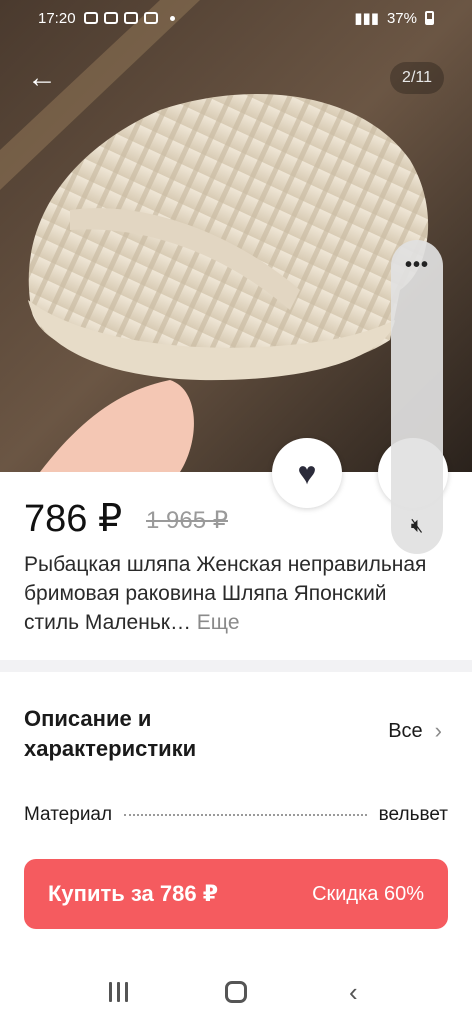 Image resolution: width=472 pixels, height=1024 pixels. Describe the element at coordinates (417, 526) in the screenshot. I see `volume-mute-icon: 🔇︎` at that location.